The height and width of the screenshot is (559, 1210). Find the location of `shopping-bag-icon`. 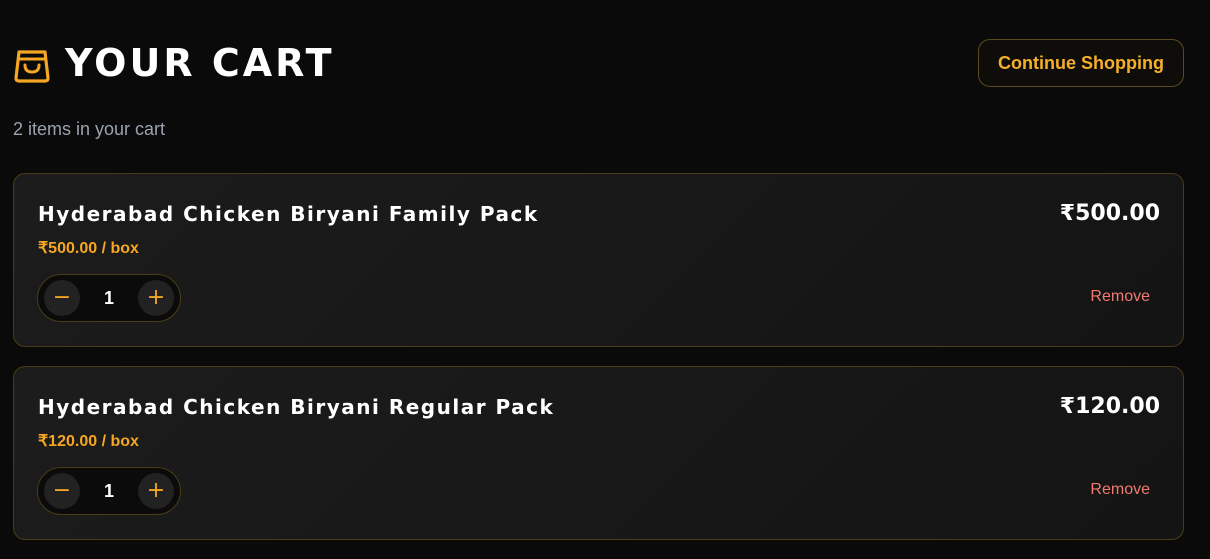

shopping-bag-icon is located at coordinates (32, 63).